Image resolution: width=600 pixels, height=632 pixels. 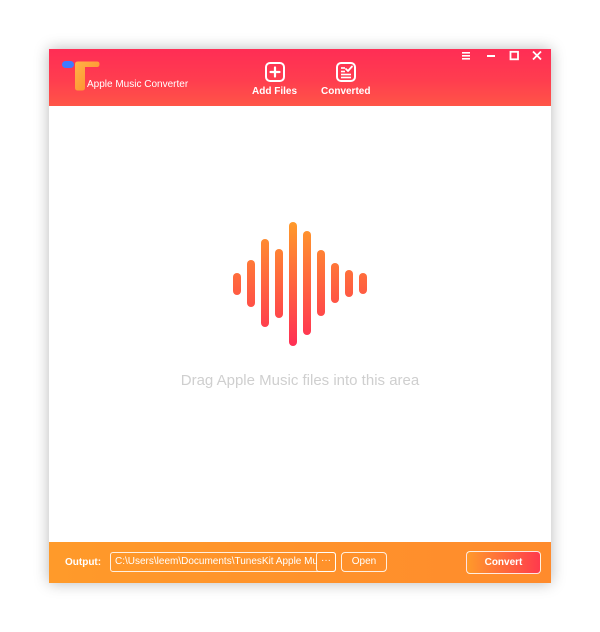 What do you see at coordinates (346, 91) in the screenshot?
I see `converted-label: Converted` at bounding box center [346, 91].